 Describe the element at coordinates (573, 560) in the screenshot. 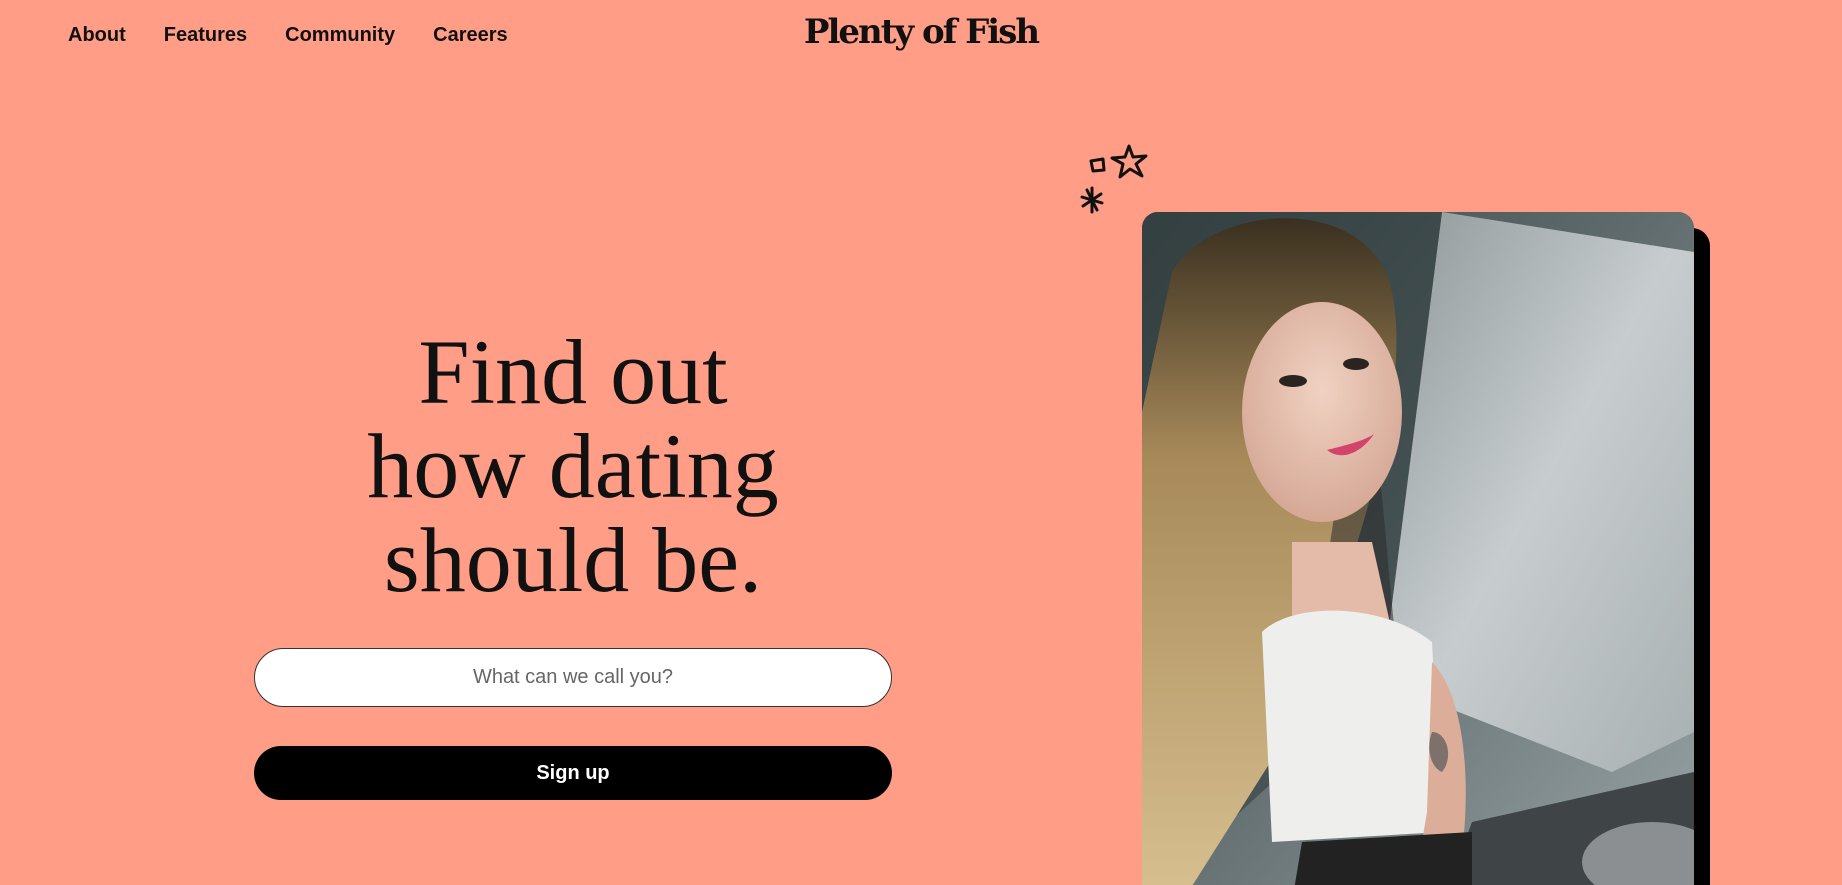

I see `headline-line-3: should be.` at that location.